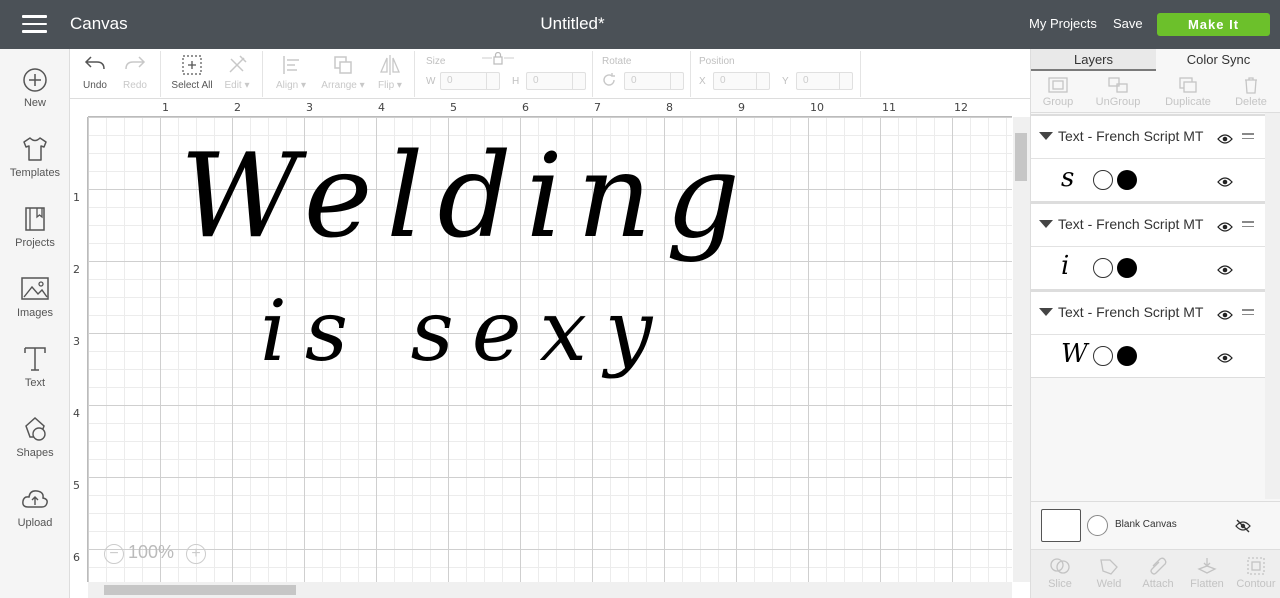 Image resolution: width=1280 pixels, height=598 pixels. I want to click on nav-projects: Projects, so click(35, 227).